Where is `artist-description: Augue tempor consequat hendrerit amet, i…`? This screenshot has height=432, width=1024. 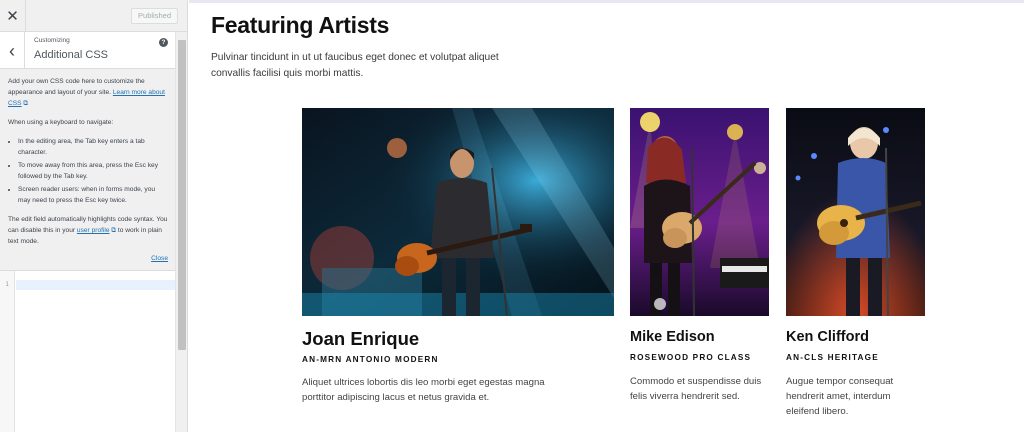 artist-description: Augue tempor consequat hendrerit amet, i… is located at coordinates (840, 396).